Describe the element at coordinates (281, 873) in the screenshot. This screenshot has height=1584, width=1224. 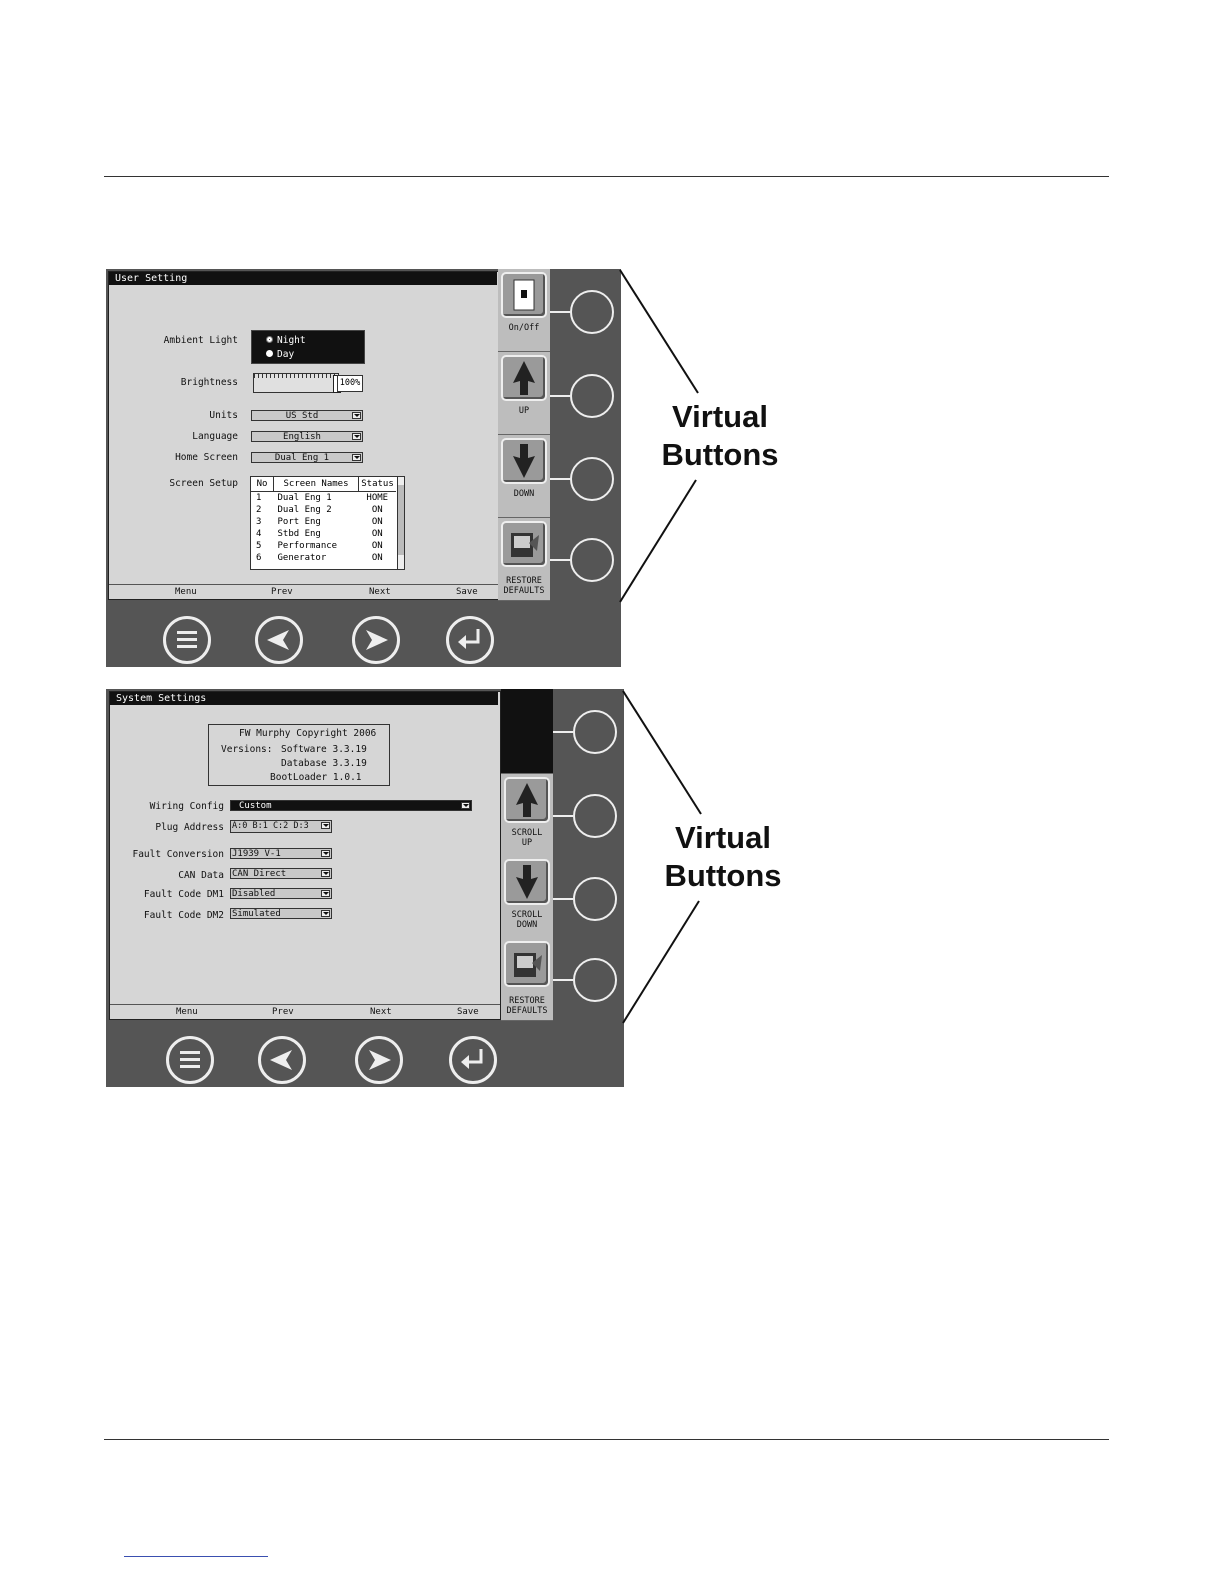
I see `can-data-dropdown: CAN Direct` at that location.